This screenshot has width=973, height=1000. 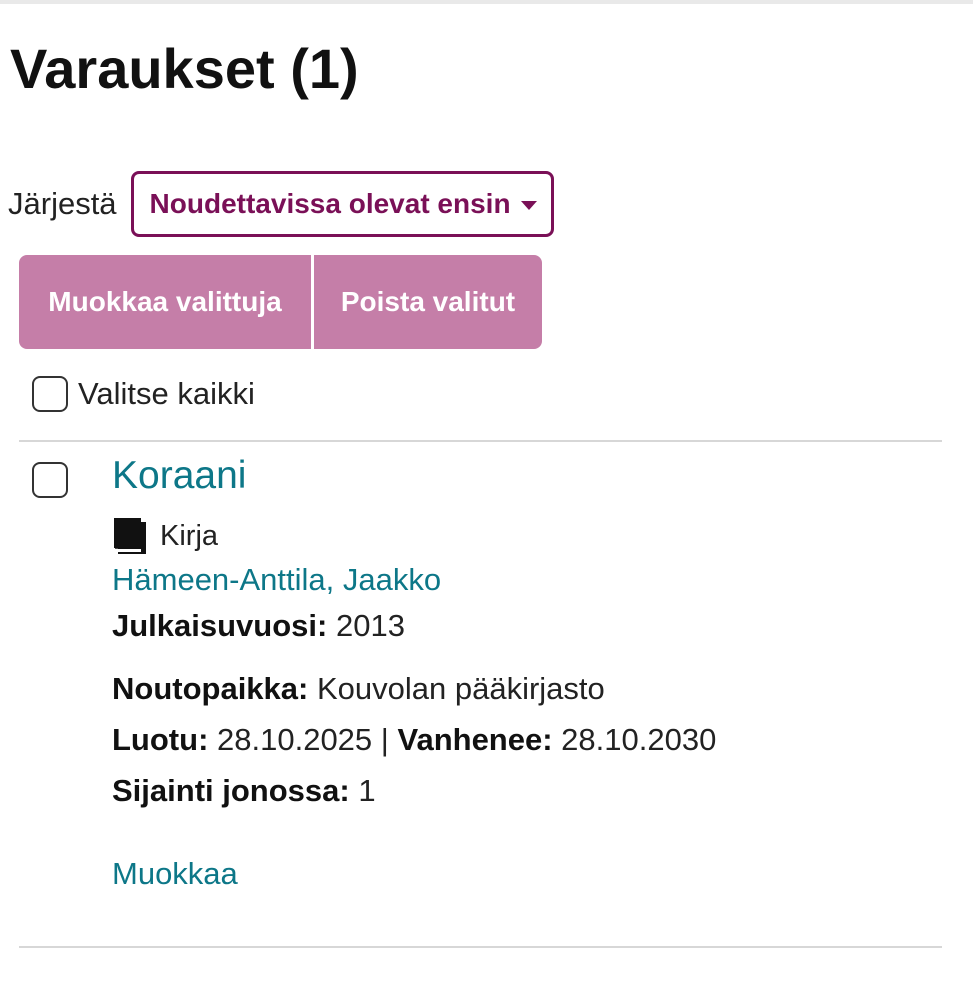 I want to click on top-border, so click(x=486, y=2).